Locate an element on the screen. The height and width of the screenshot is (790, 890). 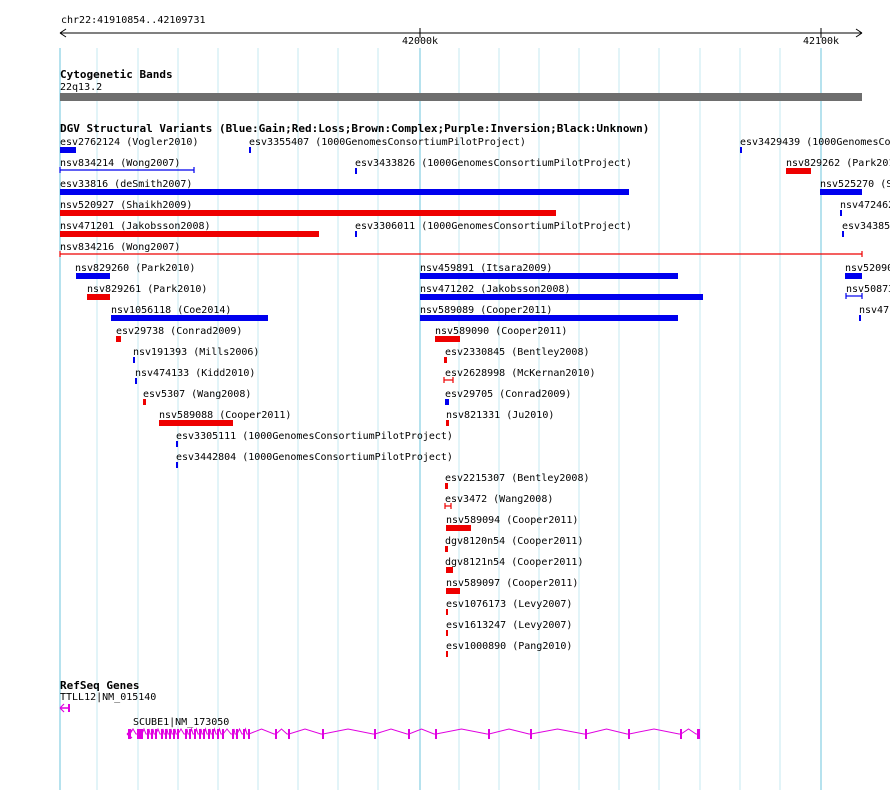
cytoband-bar is located at coordinates (461, 97).